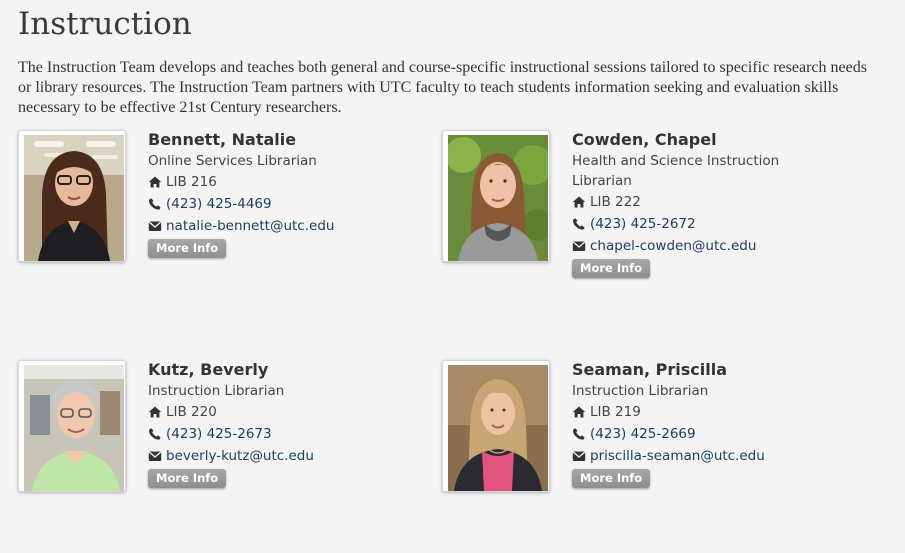  What do you see at coordinates (615, 202) in the screenshot?
I see `room-number: LIB 222` at bounding box center [615, 202].